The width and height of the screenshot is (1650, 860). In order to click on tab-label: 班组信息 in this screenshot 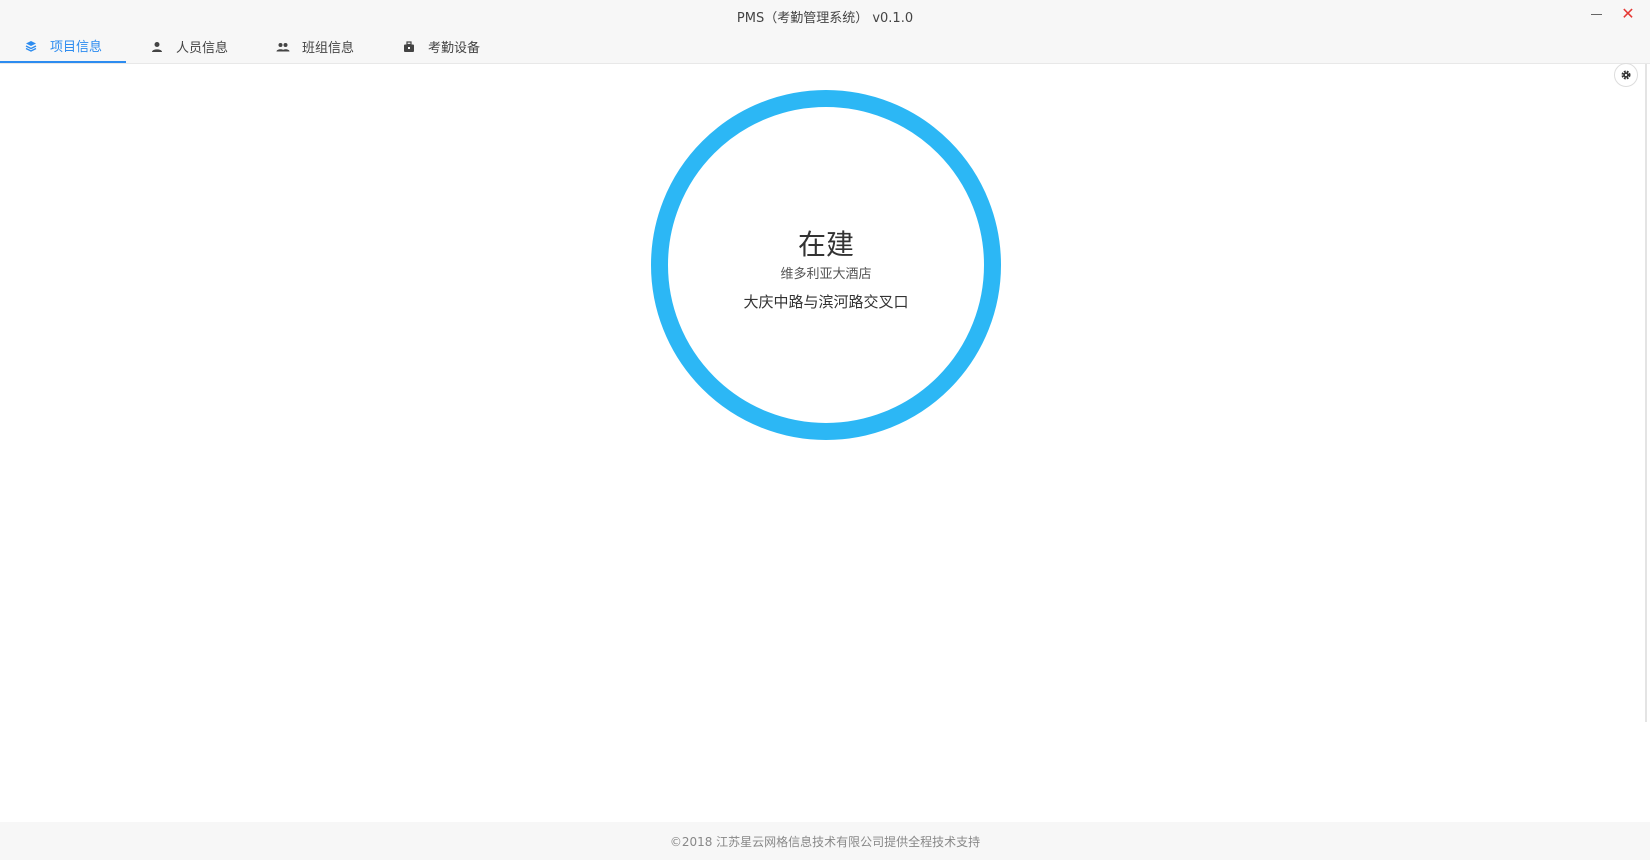, I will do `click(327, 48)`.